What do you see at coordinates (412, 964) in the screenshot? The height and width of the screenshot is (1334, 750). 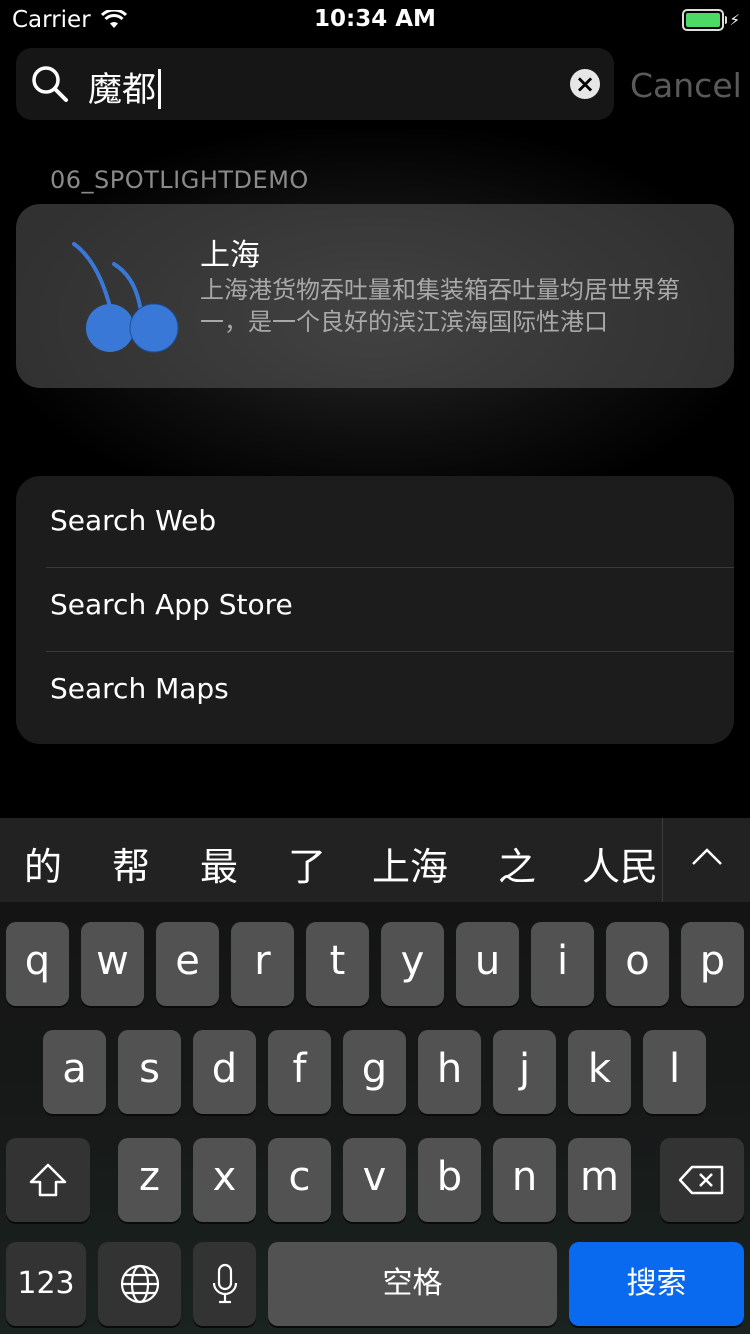 I see `key-y: y` at bounding box center [412, 964].